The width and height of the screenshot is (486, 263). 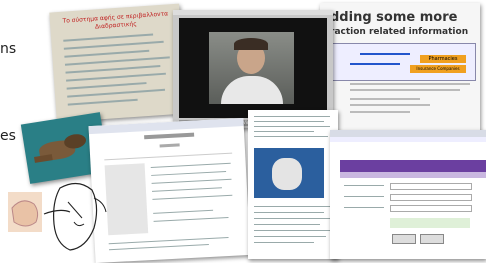 I want to click on pharmacies-label: Pharmacies, so click(x=443, y=59).